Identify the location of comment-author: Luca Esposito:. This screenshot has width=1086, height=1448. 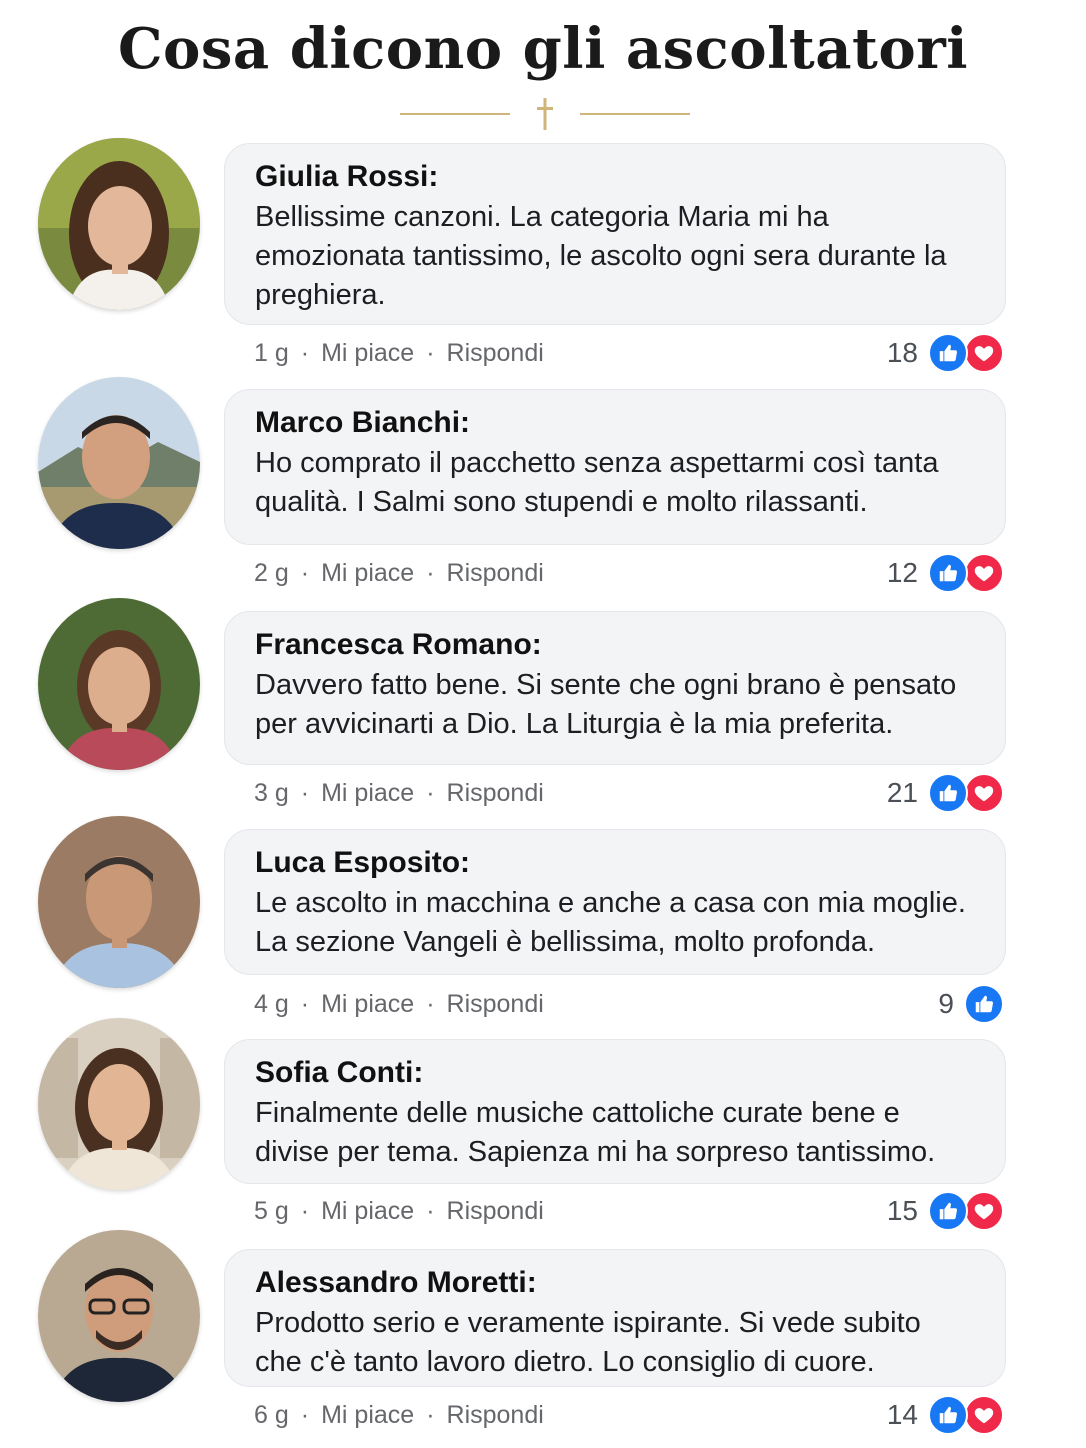
(615, 863).